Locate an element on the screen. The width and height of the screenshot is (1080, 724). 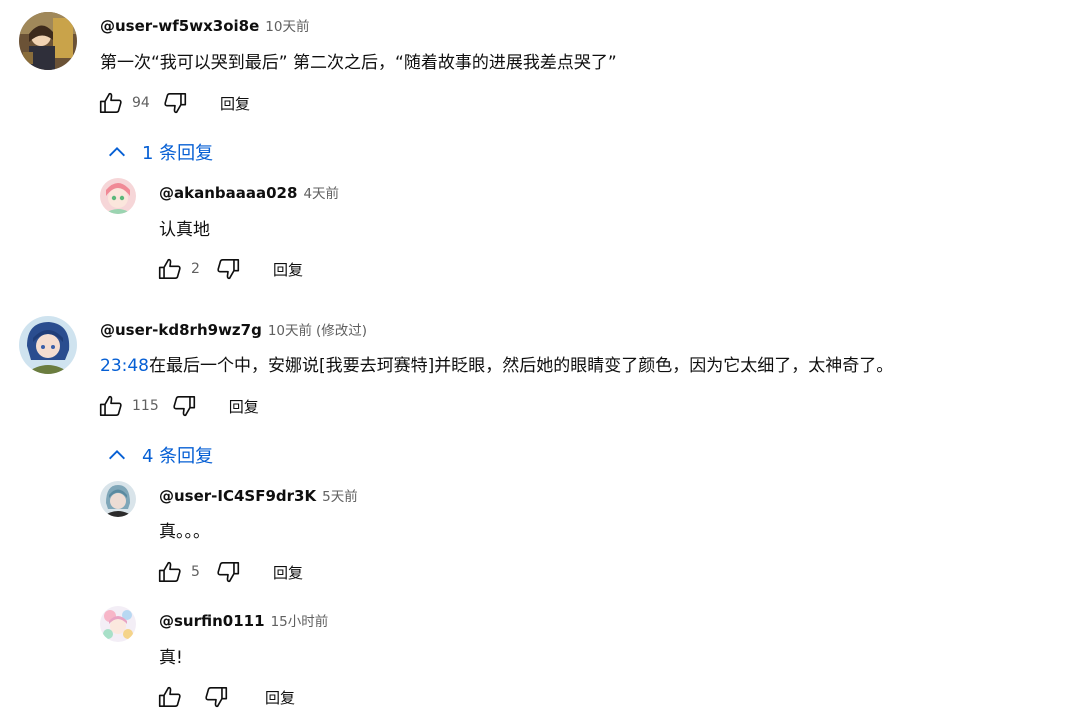
replies-count: 1 条回复 is located at coordinates (178, 153).